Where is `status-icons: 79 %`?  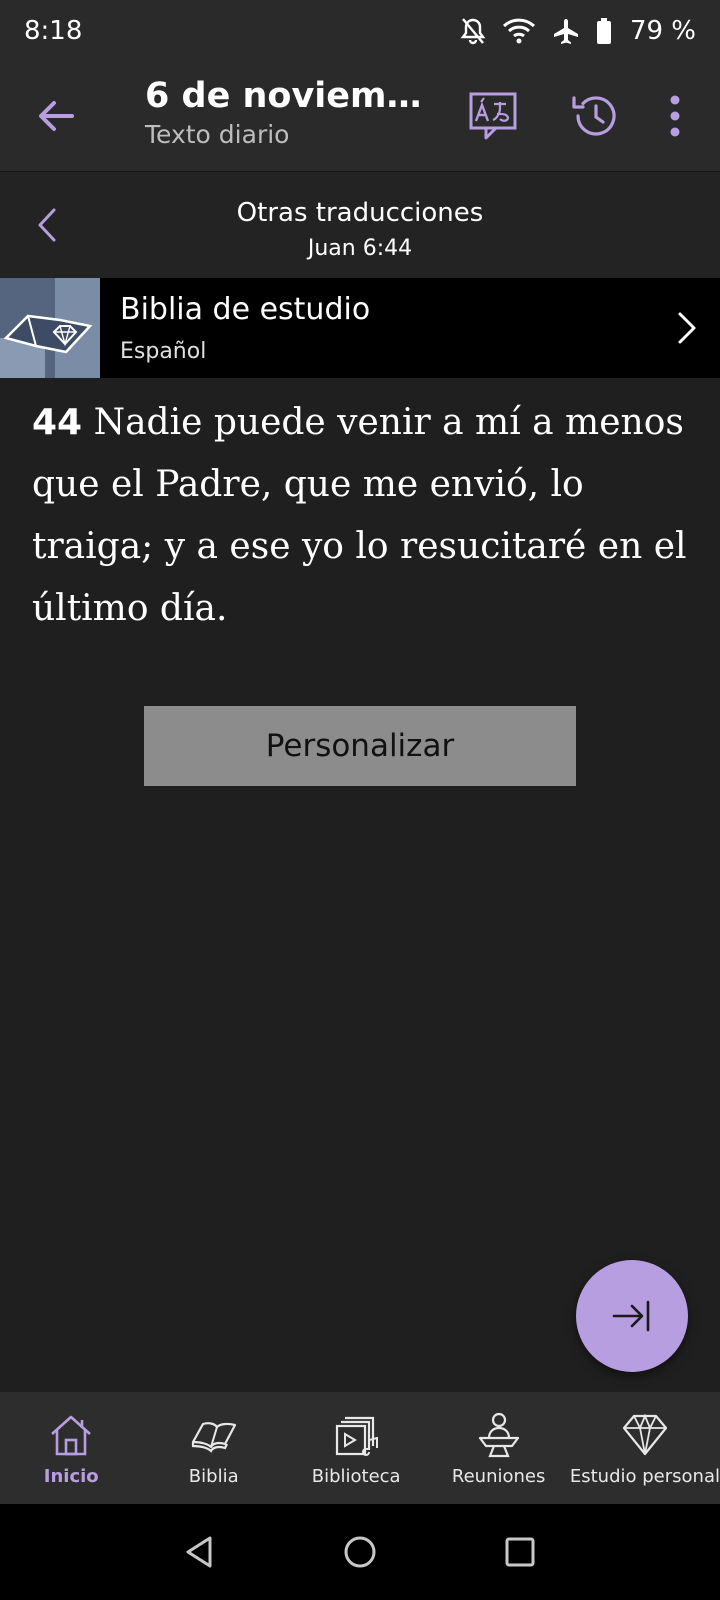
status-icons: 79 % is located at coordinates (578, 31).